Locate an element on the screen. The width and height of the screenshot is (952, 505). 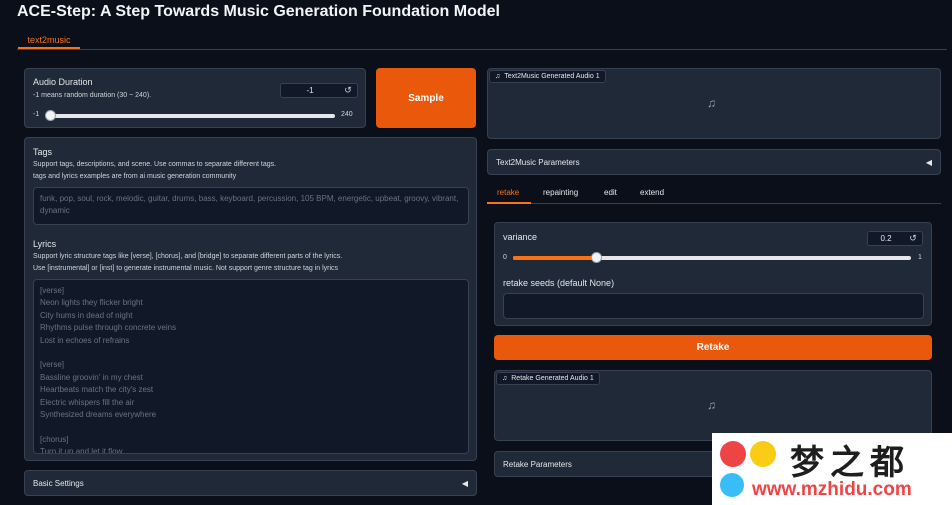
audio-duration-number-input: -1 ↺ is located at coordinates (319, 90).